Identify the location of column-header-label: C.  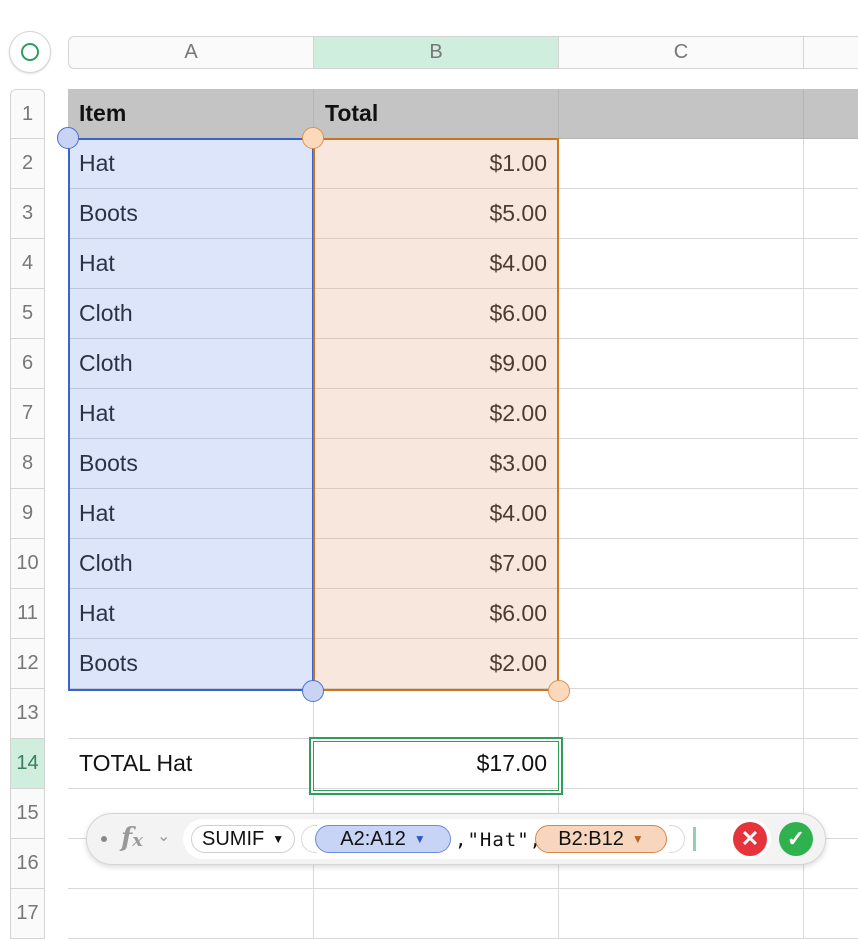
(681, 52).